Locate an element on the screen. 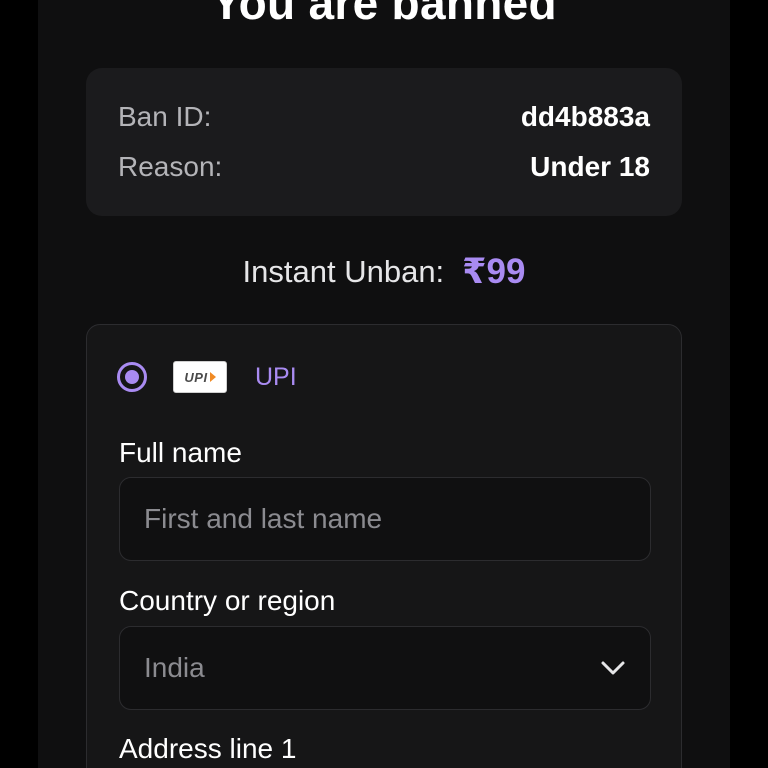 This screenshot has width=768, height=768. full-name-label: Full name is located at coordinates (180, 452).